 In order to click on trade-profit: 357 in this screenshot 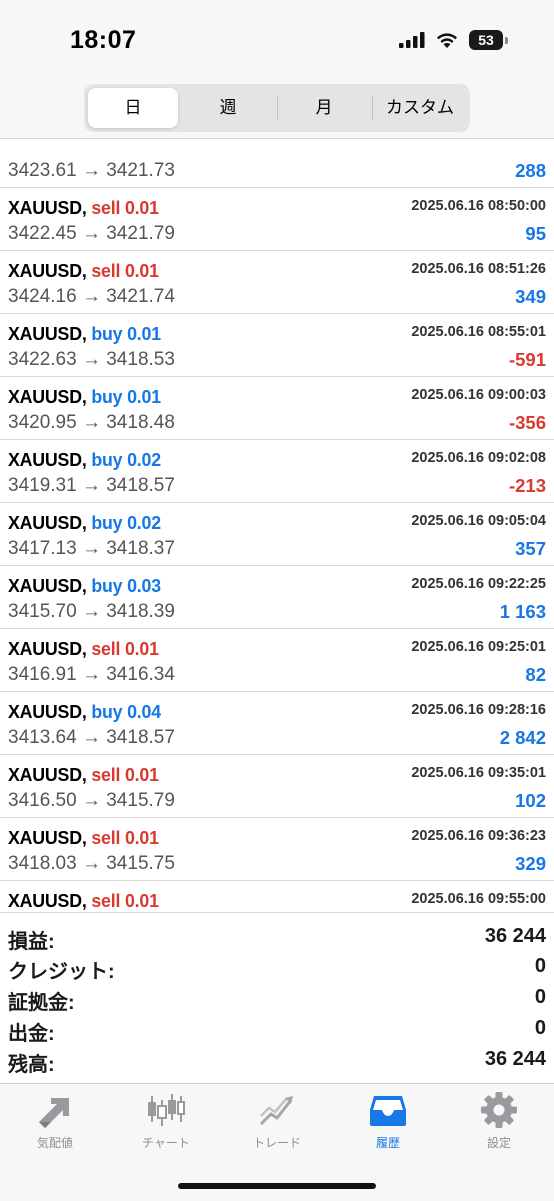, I will do `click(530, 548)`.